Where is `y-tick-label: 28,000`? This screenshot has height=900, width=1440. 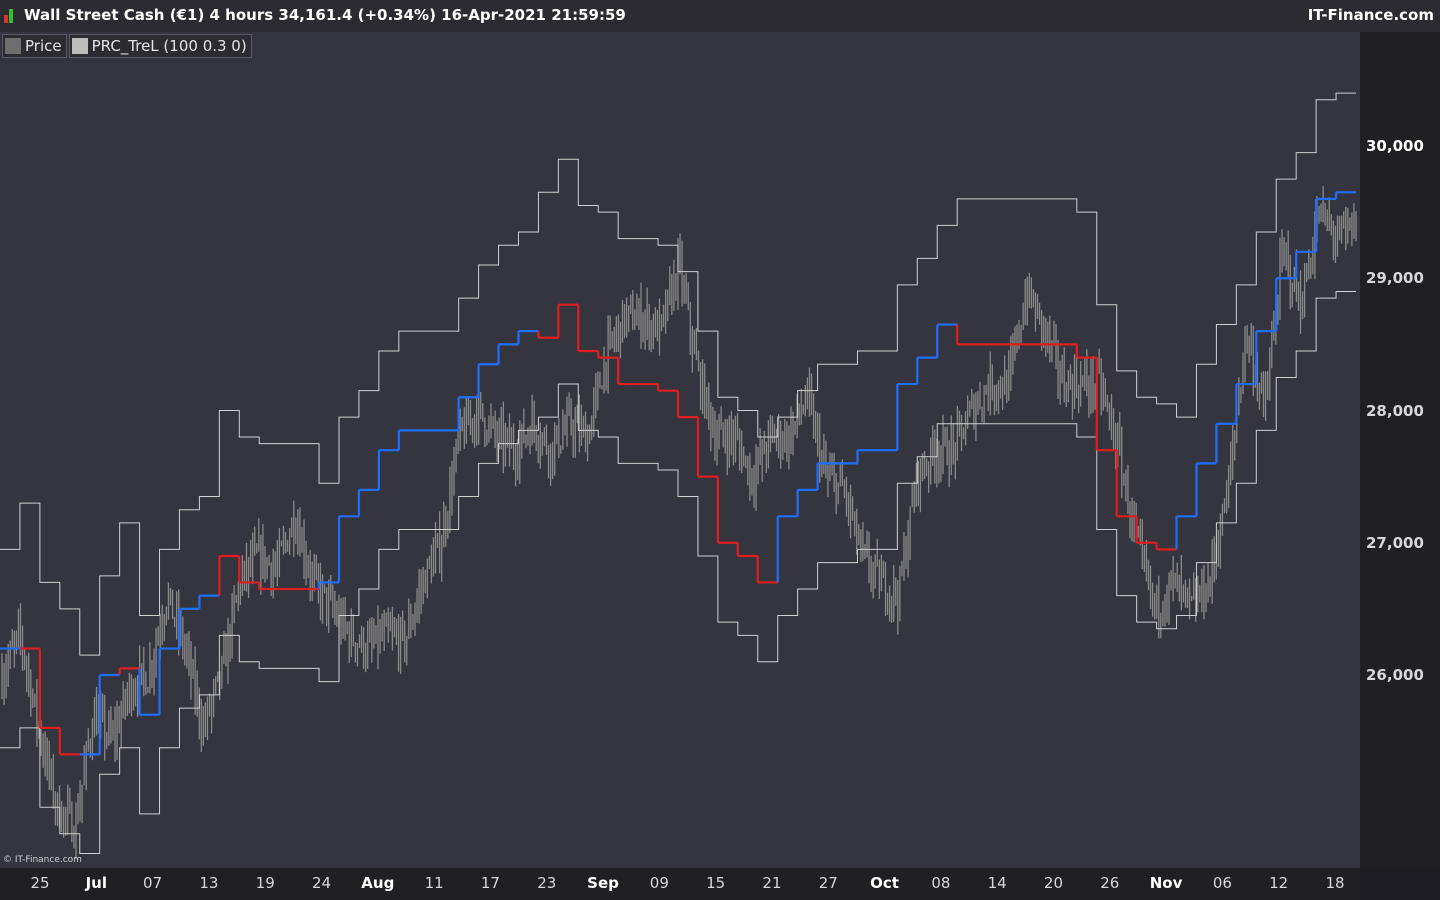 y-tick-label: 28,000 is located at coordinates (1395, 410).